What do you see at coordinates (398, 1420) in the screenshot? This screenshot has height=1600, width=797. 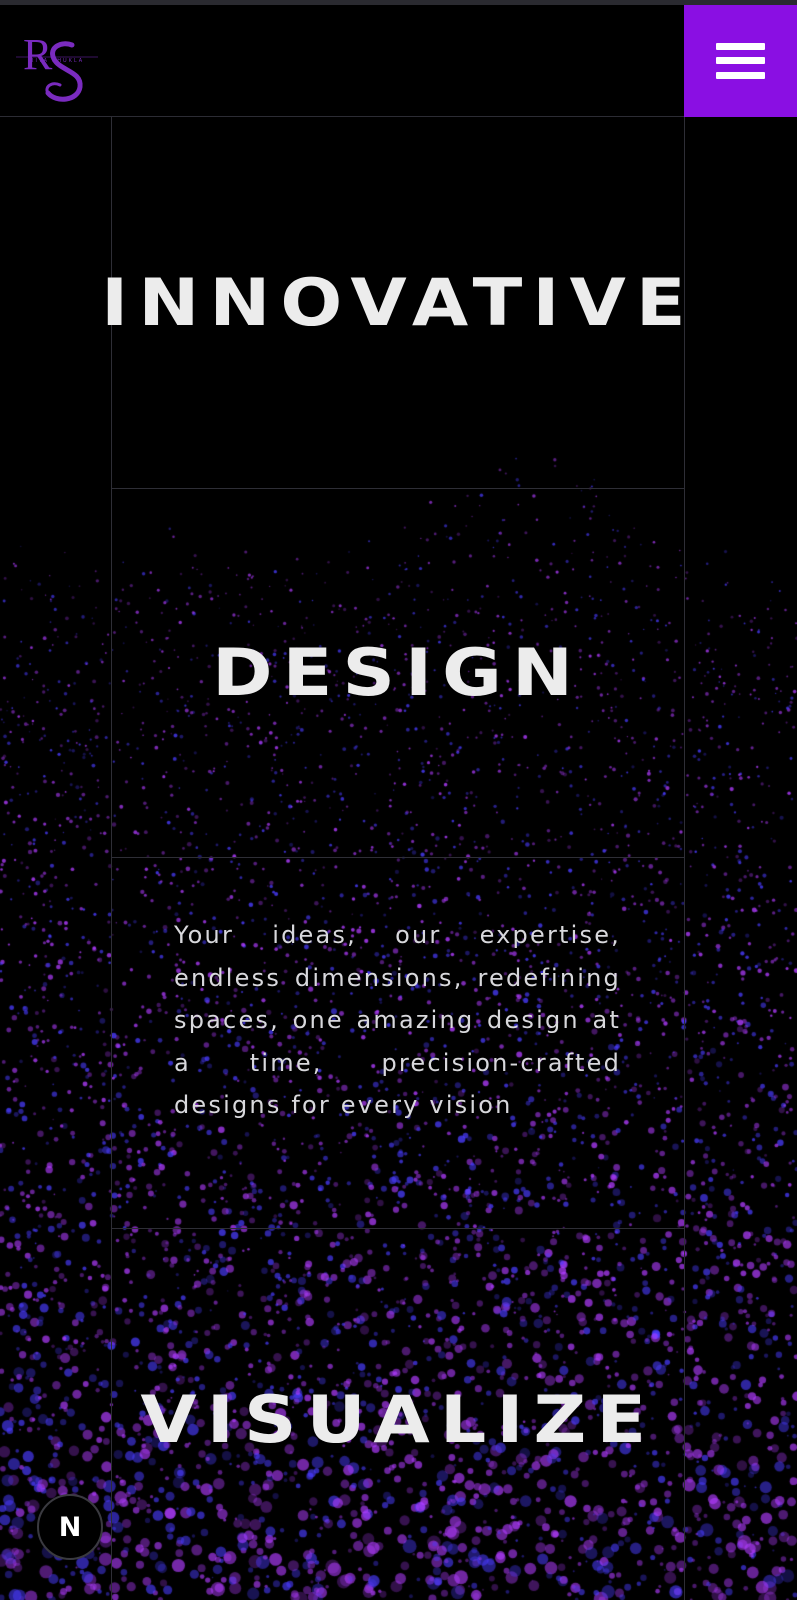 I see `hero-word-visualize: VISUALIZE` at bounding box center [398, 1420].